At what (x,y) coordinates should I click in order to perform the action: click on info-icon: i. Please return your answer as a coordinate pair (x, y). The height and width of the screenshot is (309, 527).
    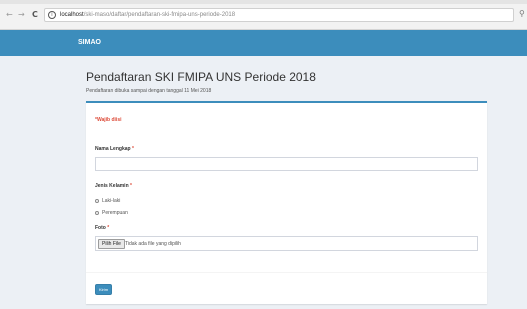
    Looking at the image, I should click on (52, 15).